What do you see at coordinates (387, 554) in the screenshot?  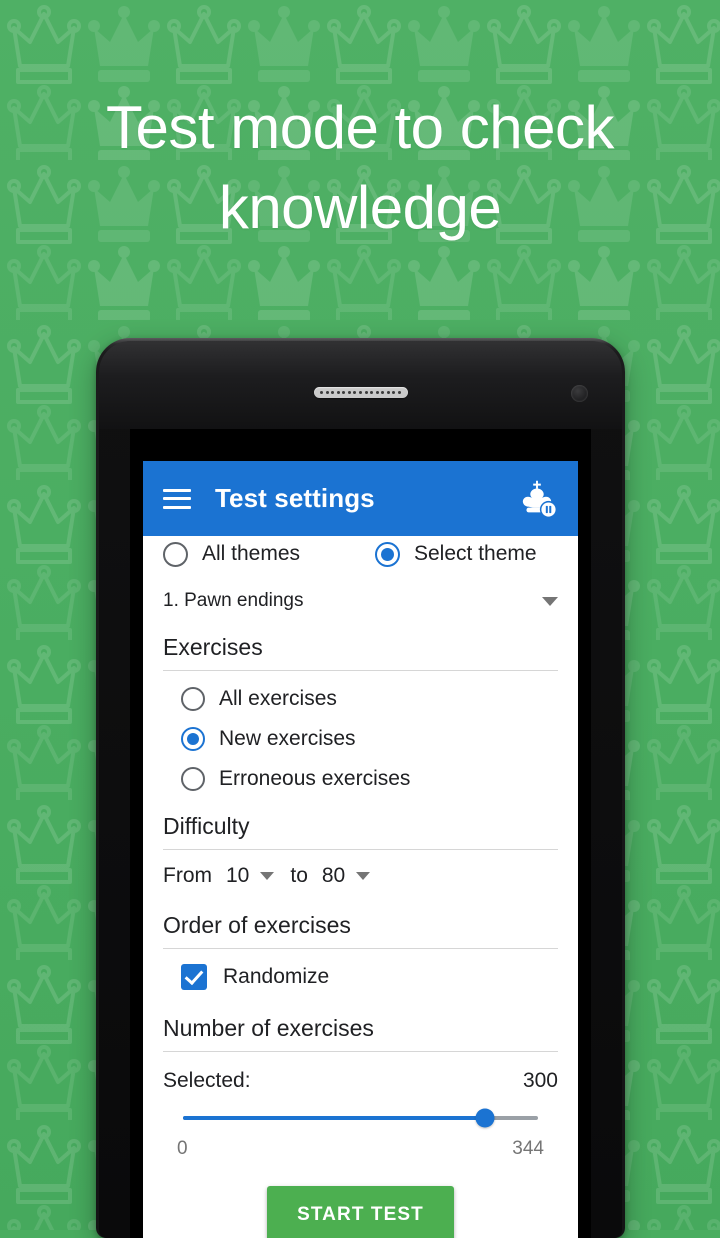 I see `radio-select-theme-indicator` at bounding box center [387, 554].